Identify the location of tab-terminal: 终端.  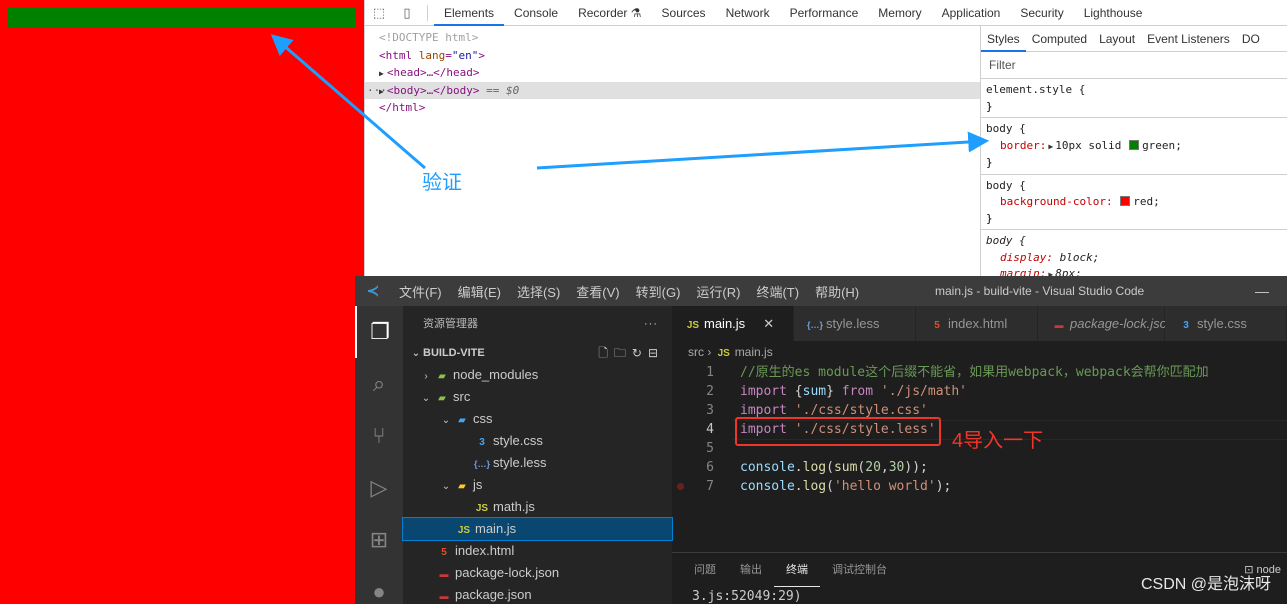
(797, 570).